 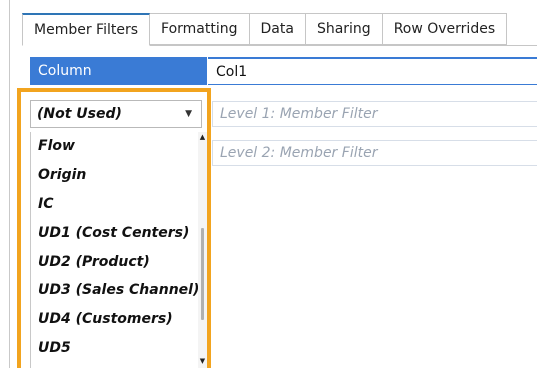 What do you see at coordinates (199, 29) in the screenshot?
I see `tab-formatting: Formatting` at bounding box center [199, 29].